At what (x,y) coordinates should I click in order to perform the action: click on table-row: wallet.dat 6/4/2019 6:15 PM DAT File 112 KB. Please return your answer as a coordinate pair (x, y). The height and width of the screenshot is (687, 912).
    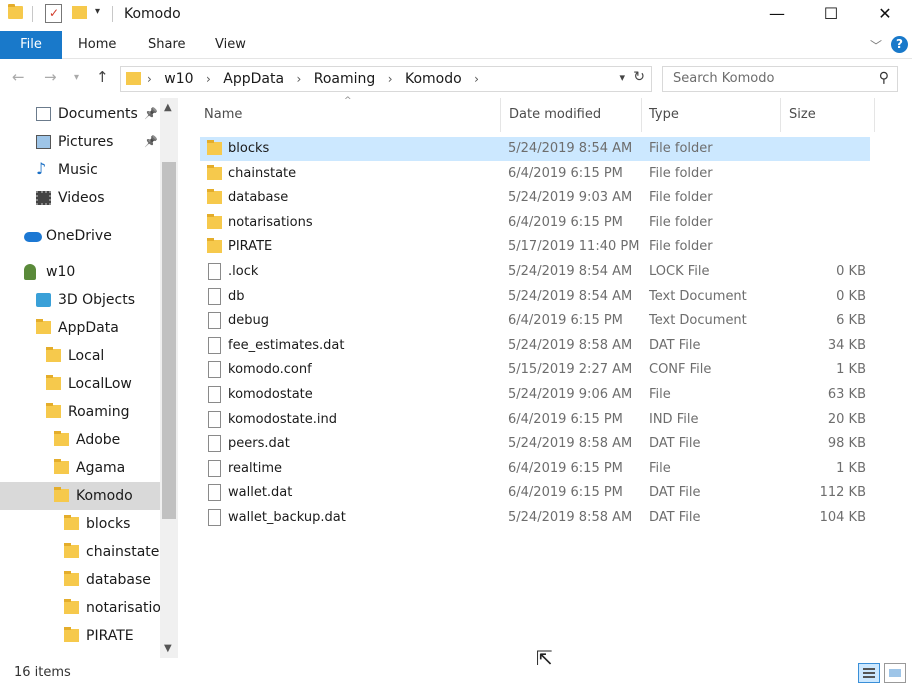
    Looking at the image, I should click on (535, 493).